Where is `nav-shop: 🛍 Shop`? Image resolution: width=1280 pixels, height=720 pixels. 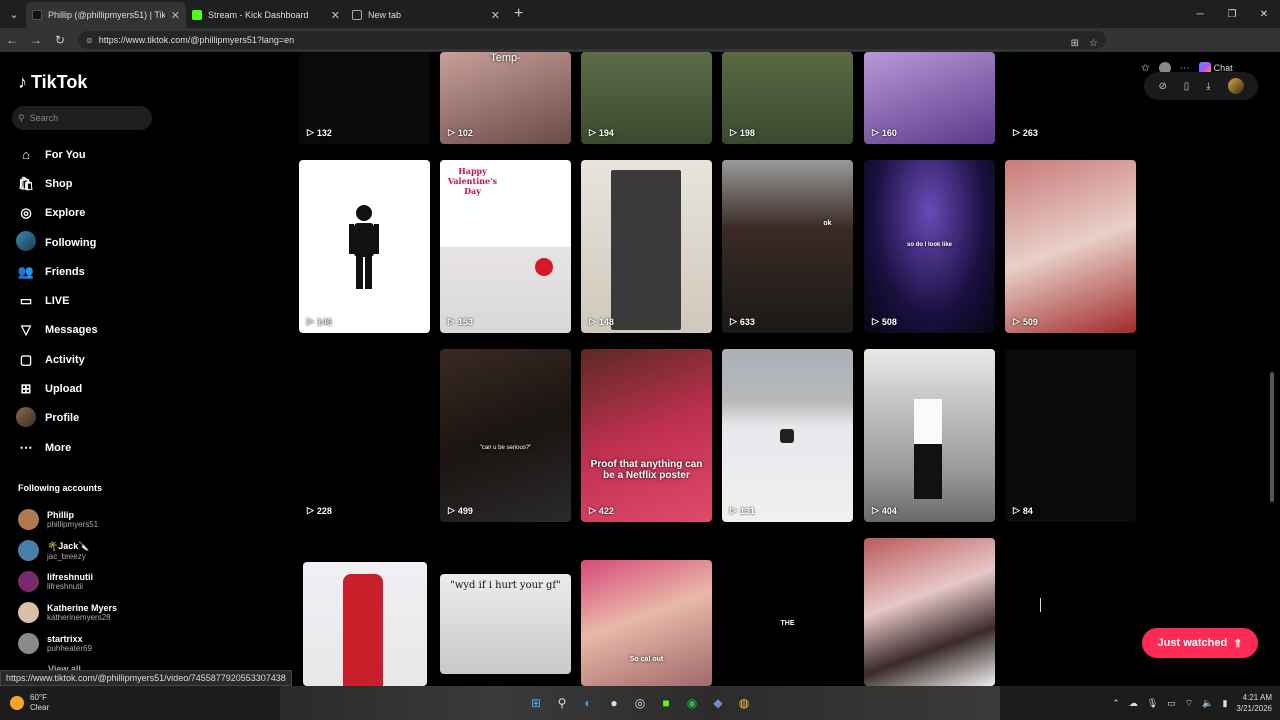 nav-shop: 🛍 Shop is located at coordinates (57, 183).